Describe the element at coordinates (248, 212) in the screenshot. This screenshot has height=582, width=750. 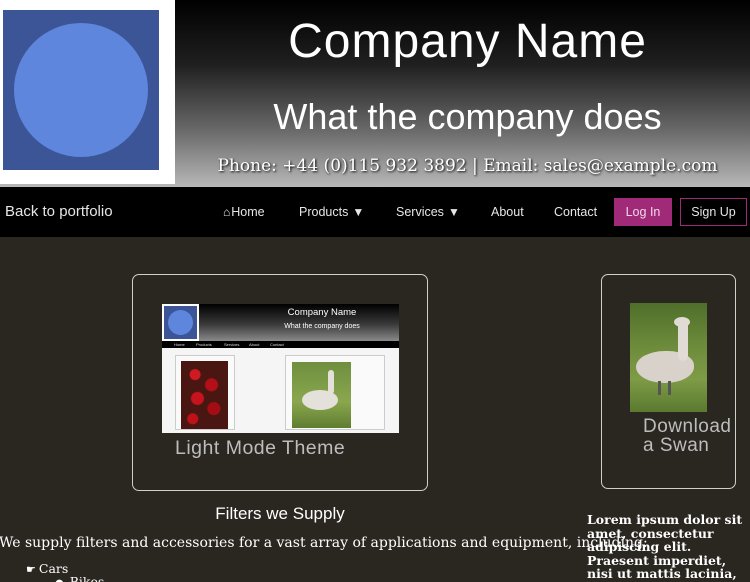
I see `nav-home-label: Home` at that location.